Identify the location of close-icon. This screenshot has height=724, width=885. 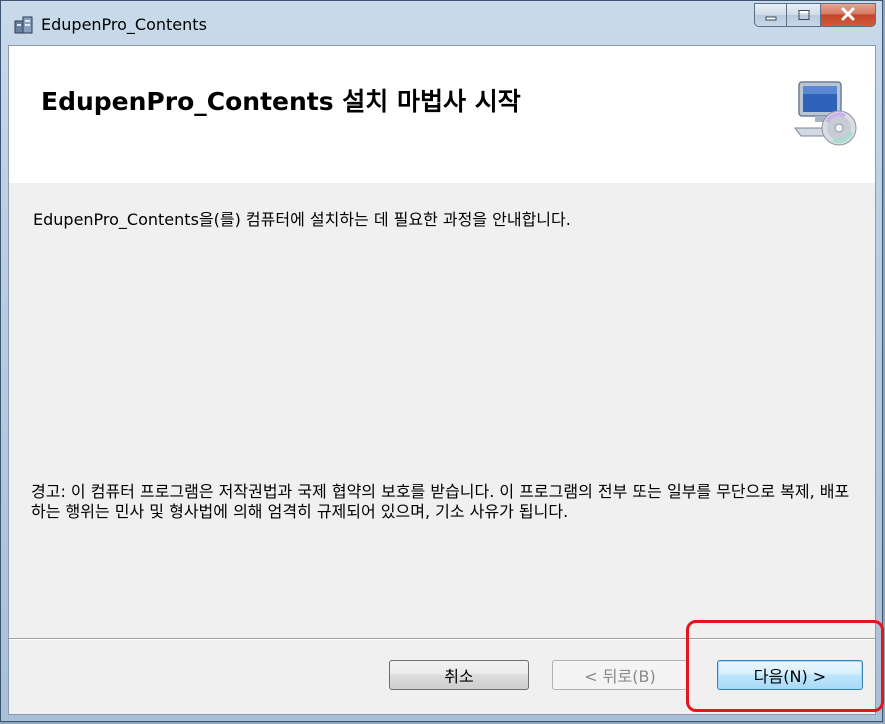
(848, 15).